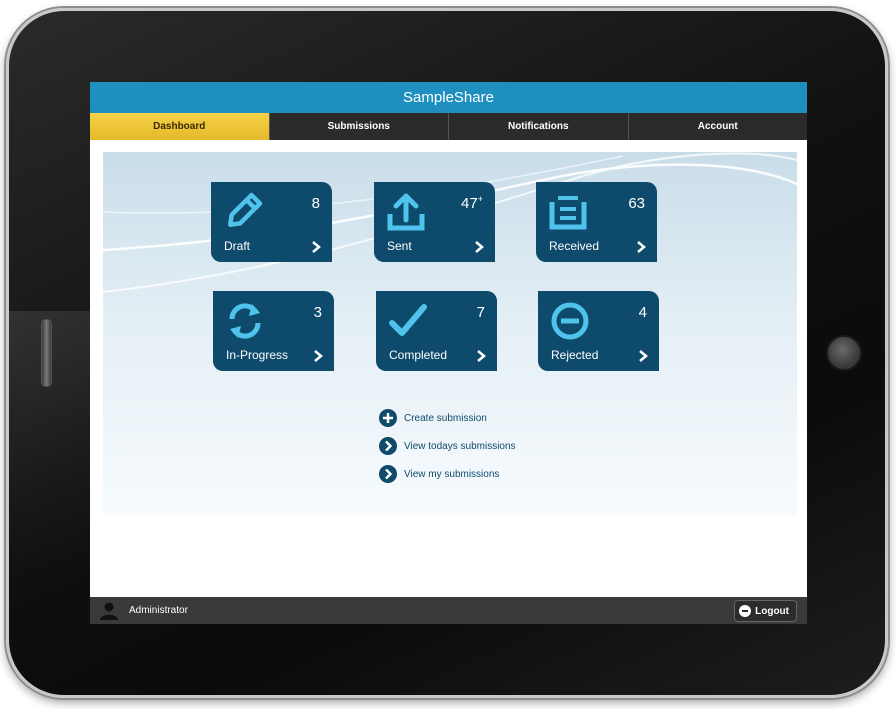 Image resolution: width=896 pixels, height=709 pixels. What do you see at coordinates (358, 126) in the screenshot?
I see `tab-submissions: Submissions` at bounding box center [358, 126].